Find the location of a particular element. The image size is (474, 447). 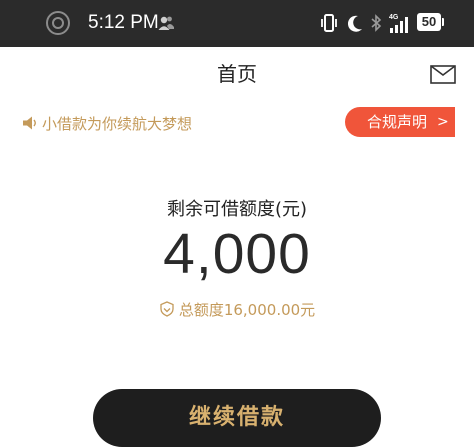

bluetooth-icon is located at coordinates (376, 23).